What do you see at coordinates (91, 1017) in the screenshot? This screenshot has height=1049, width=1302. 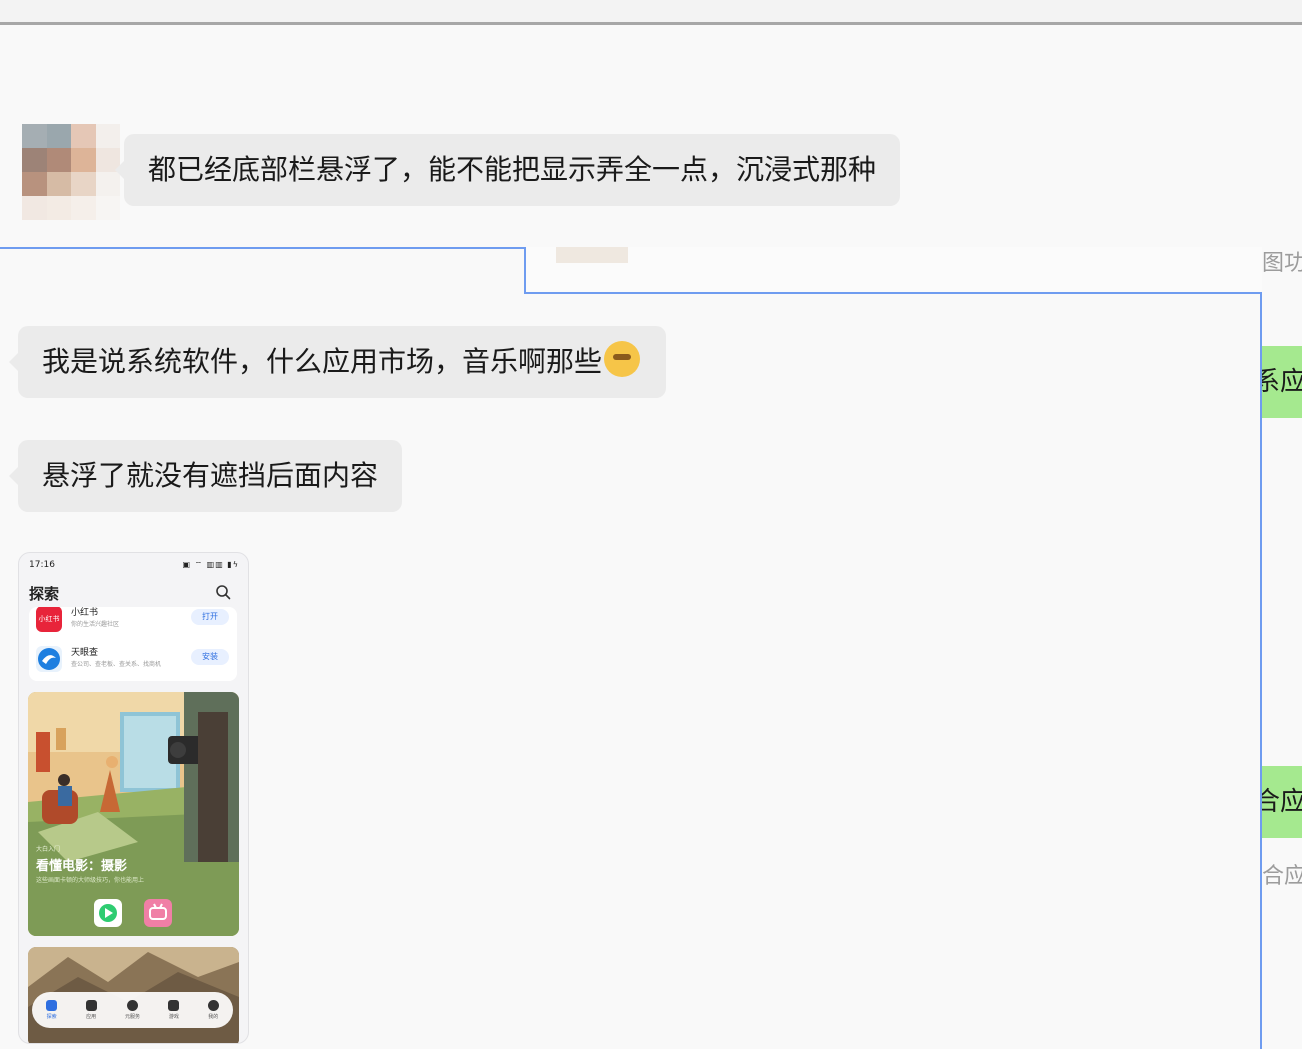 I see `tab-label: 应用` at bounding box center [91, 1017].